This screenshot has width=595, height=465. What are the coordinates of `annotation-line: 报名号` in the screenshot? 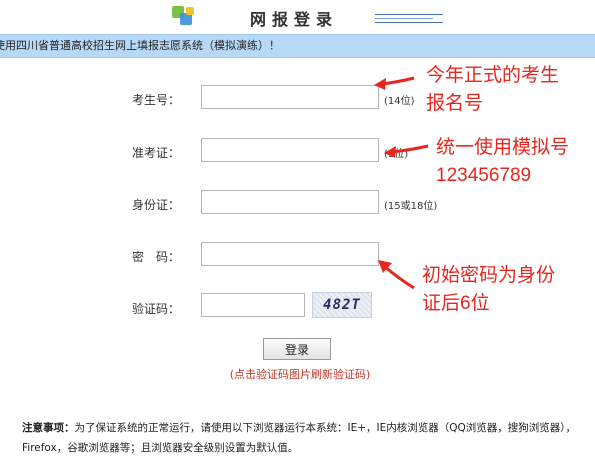 It's located at (455, 103).